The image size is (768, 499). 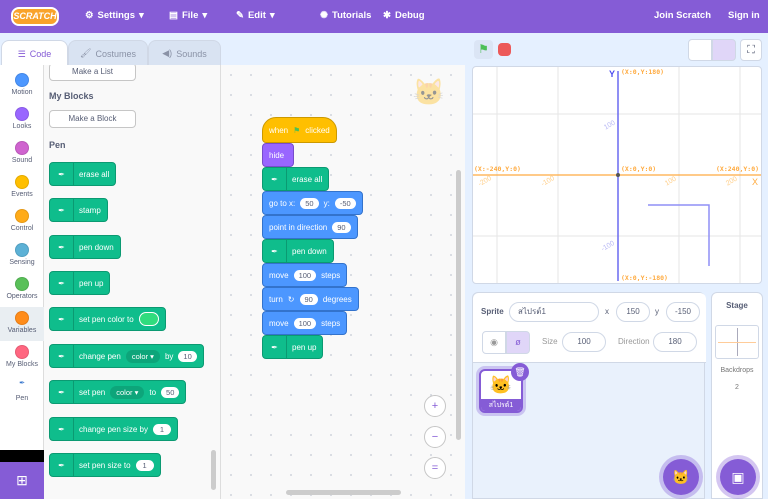 What do you see at coordinates (494, 342) in the screenshot?
I see `show-sprite-button: ◉` at bounding box center [494, 342].